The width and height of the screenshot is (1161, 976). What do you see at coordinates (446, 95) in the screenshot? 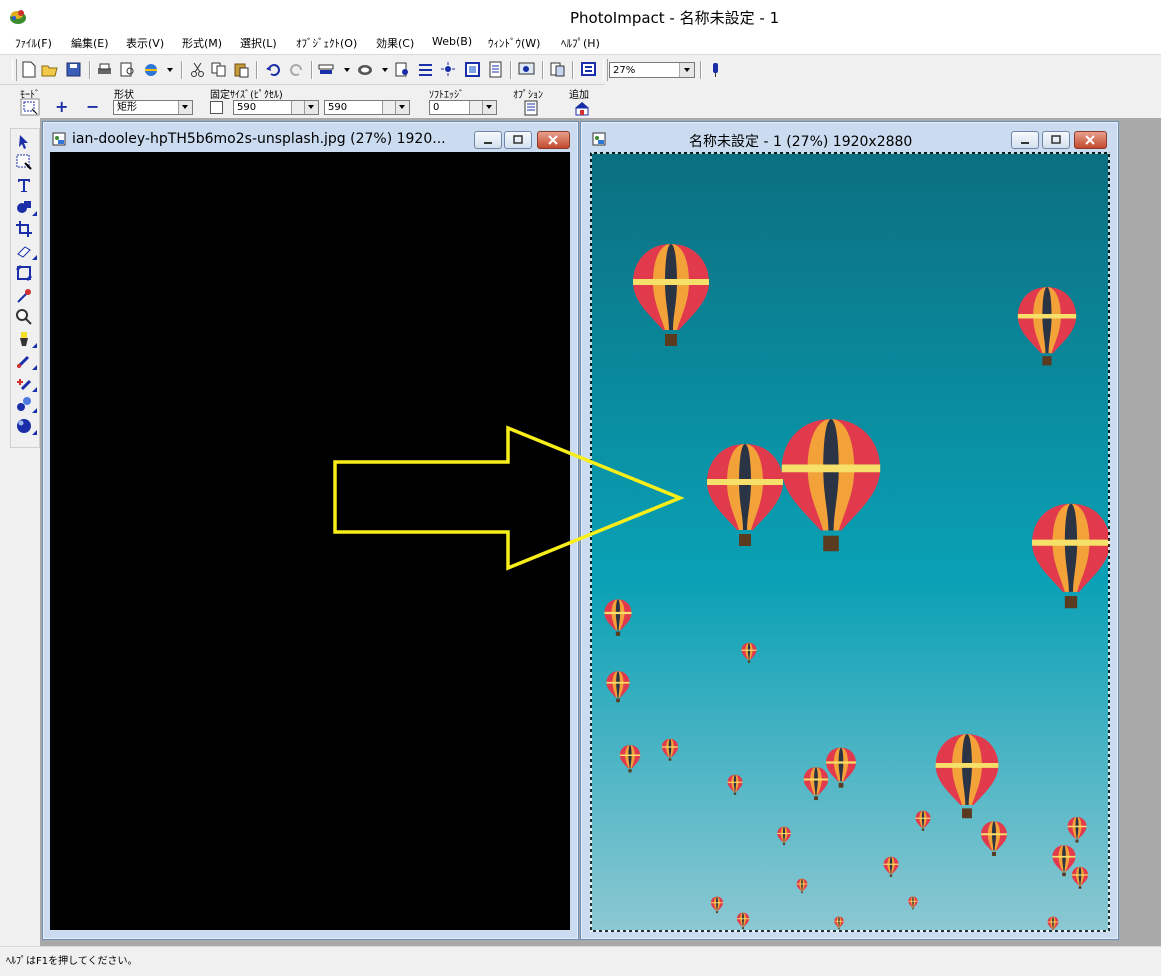
I see `soft-edge-label: ｿﾌﾄｴｯｼﾞ` at bounding box center [446, 95].